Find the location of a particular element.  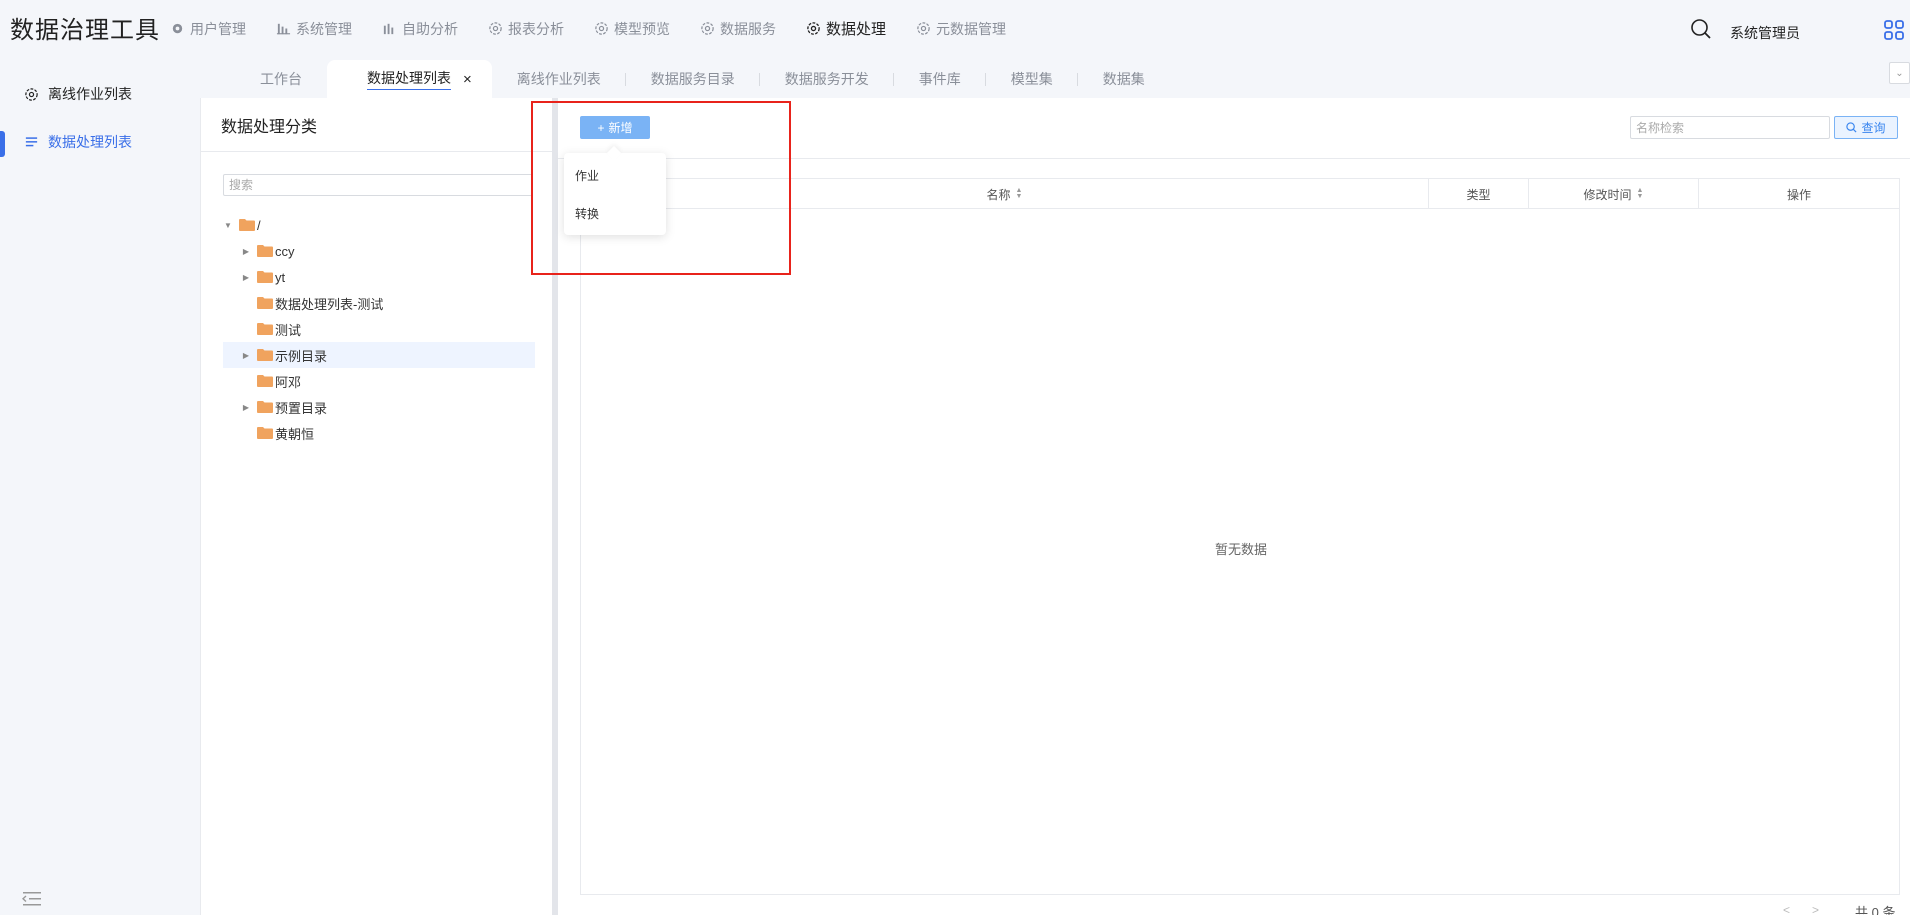

column-label: 类型 is located at coordinates (1478, 194).